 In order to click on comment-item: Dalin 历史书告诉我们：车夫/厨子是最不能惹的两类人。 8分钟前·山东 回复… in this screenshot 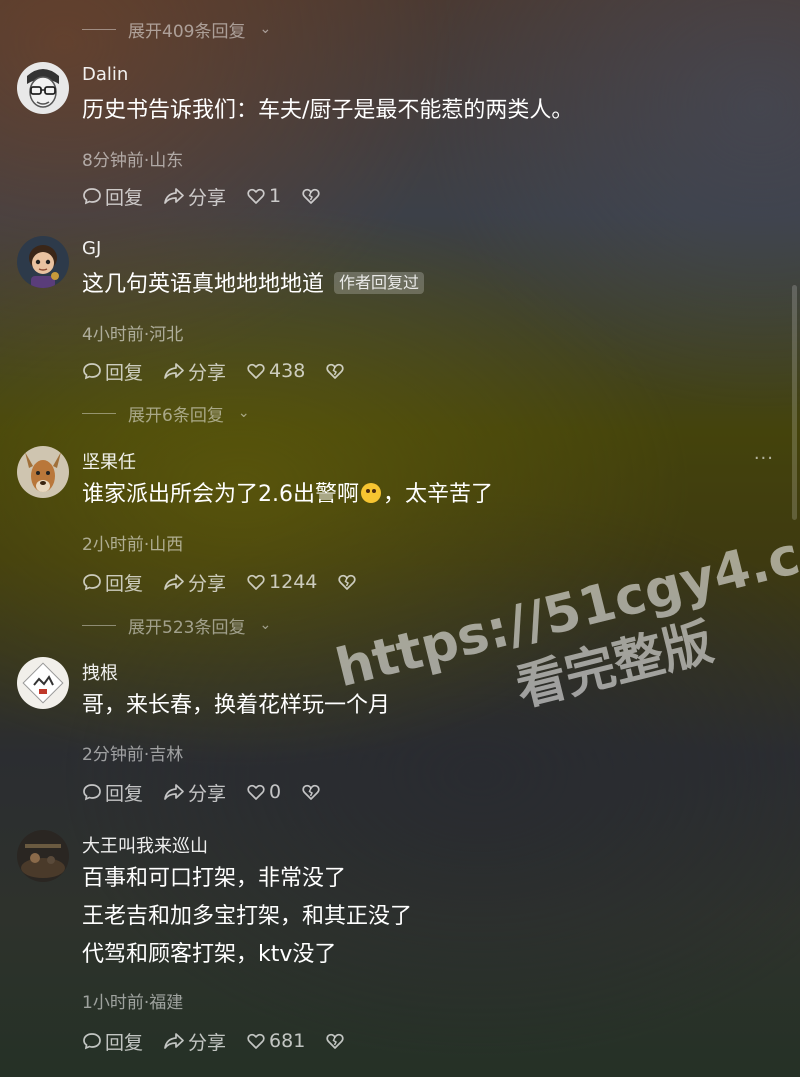, I will do `click(400, 142)`.